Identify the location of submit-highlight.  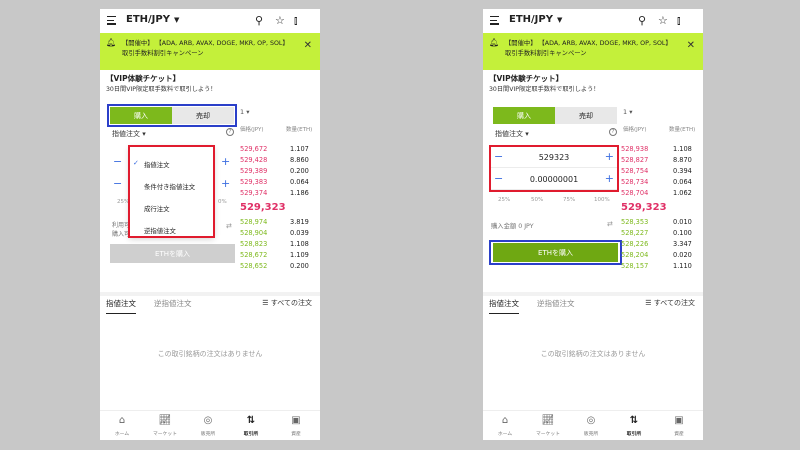
(555, 252).